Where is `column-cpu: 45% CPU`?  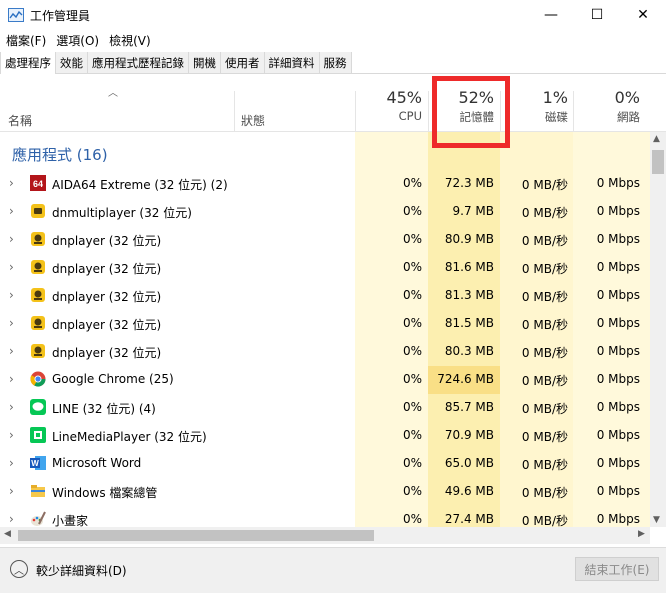
column-cpu: 45% CPU is located at coordinates (389, 105).